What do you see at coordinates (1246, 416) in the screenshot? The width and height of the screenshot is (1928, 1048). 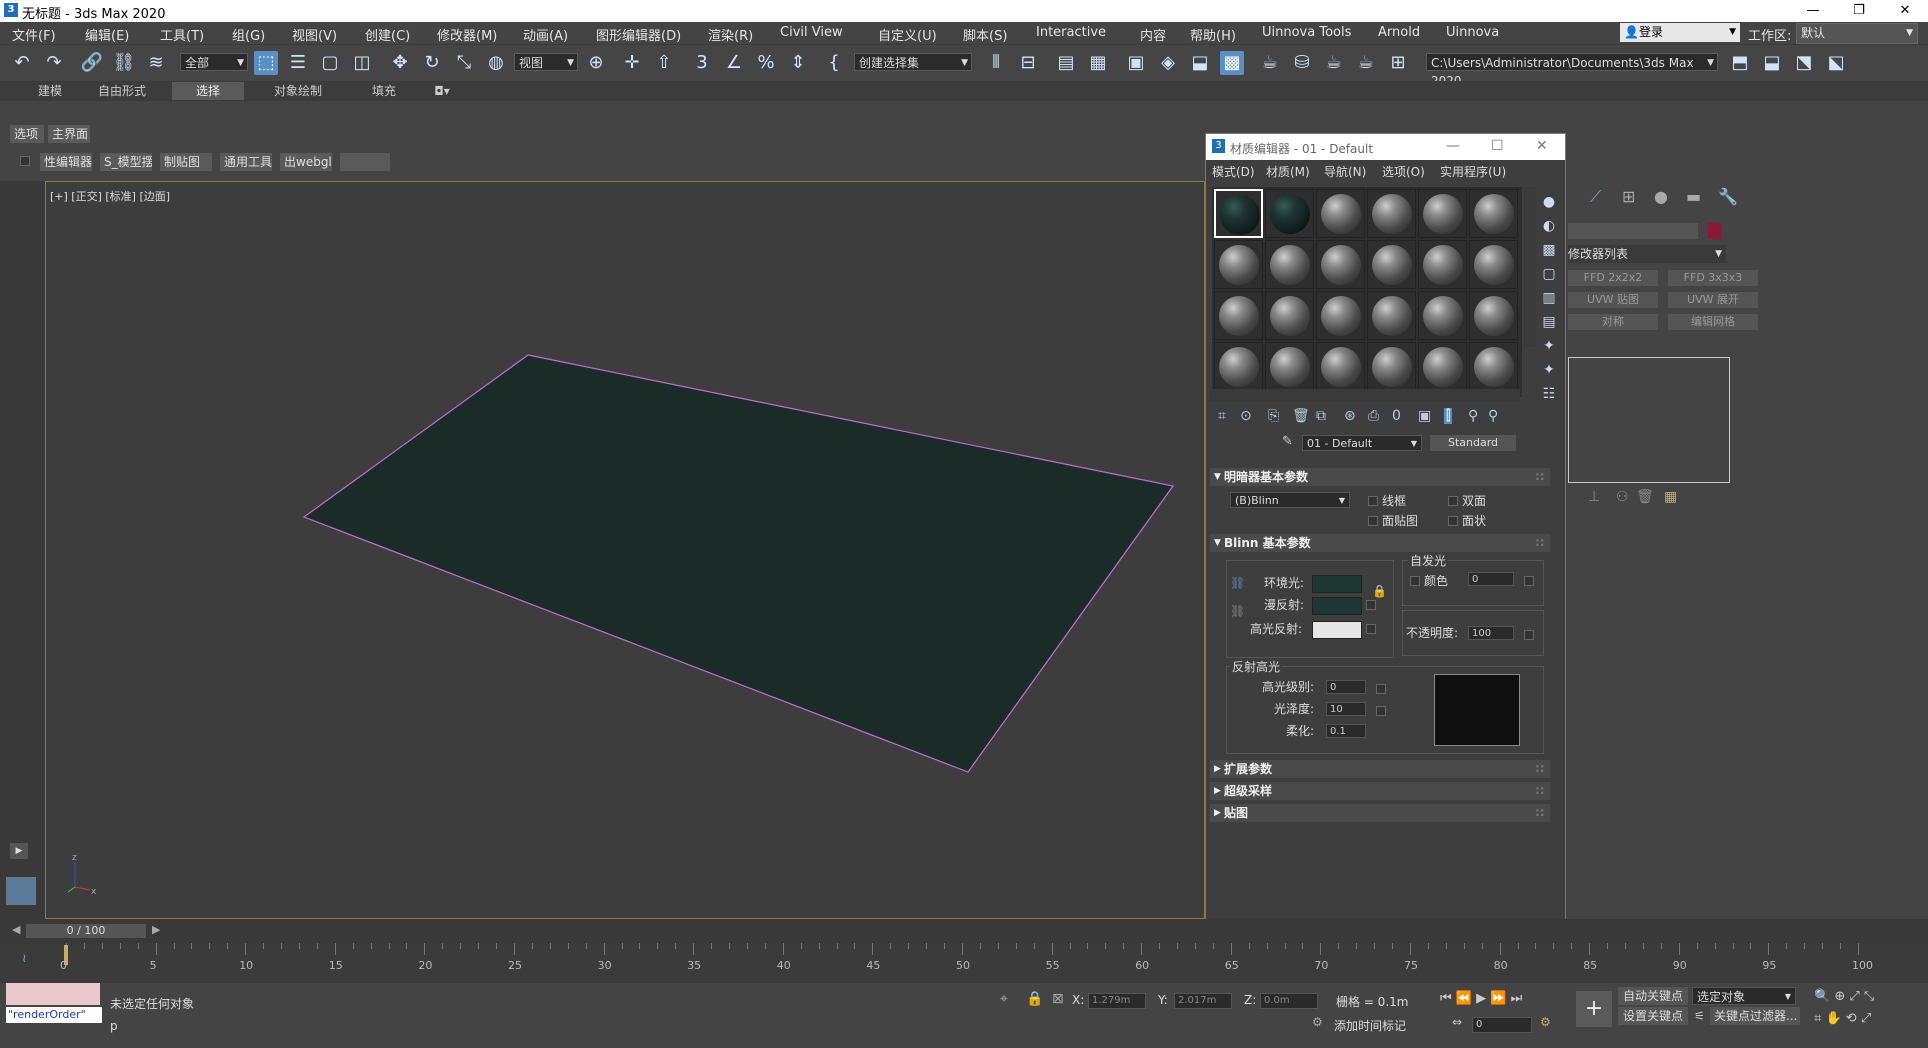 I see `put-to-scene-icon: ⊙` at bounding box center [1246, 416].